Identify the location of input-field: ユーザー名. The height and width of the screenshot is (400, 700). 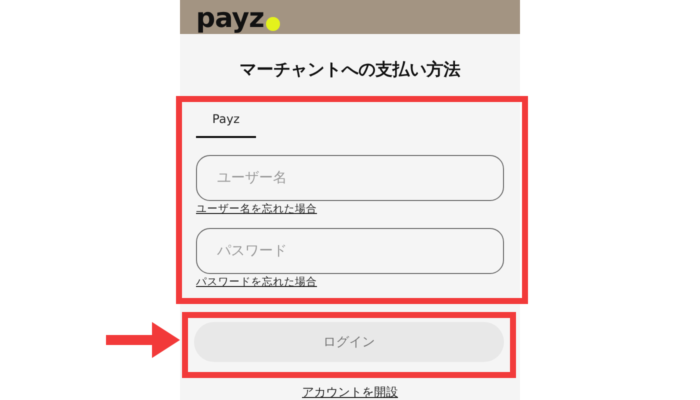
(350, 178).